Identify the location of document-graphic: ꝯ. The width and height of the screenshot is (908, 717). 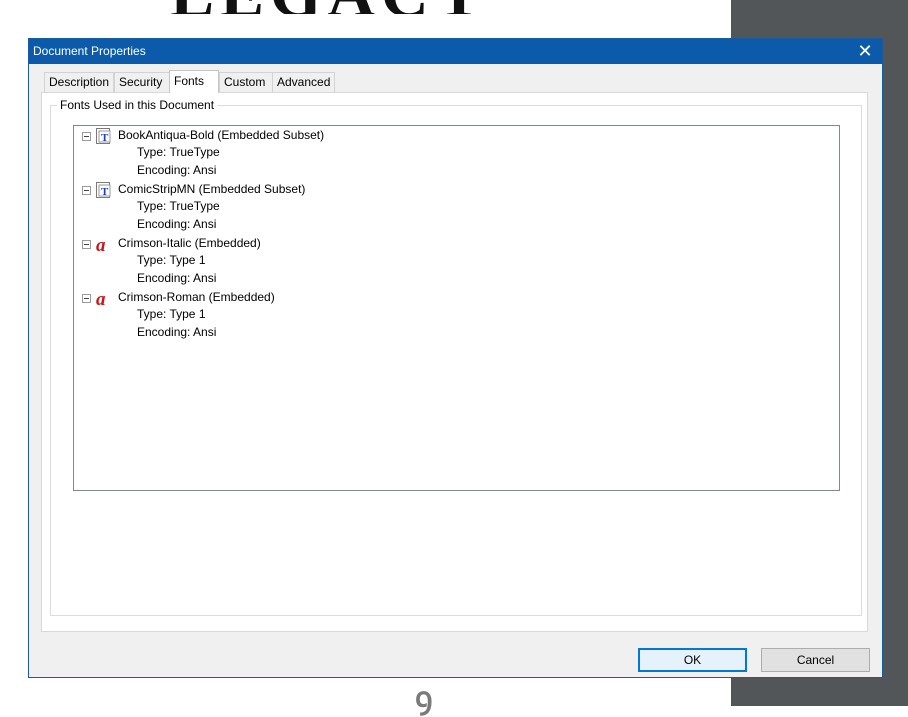
(424, 698).